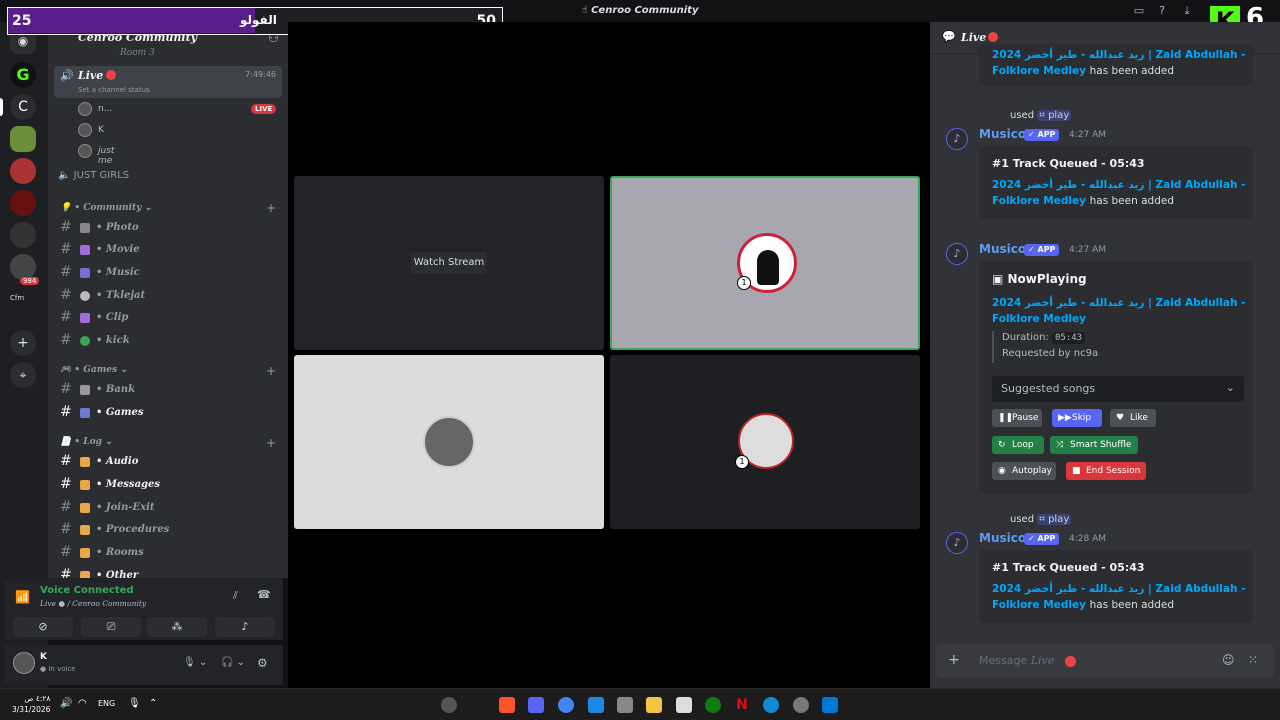 This screenshot has height=720, width=1280. What do you see at coordinates (86, 444) in the screenshot?
I see `category-log: 📄 • Log ⌄` at bounding box center [86, 444].